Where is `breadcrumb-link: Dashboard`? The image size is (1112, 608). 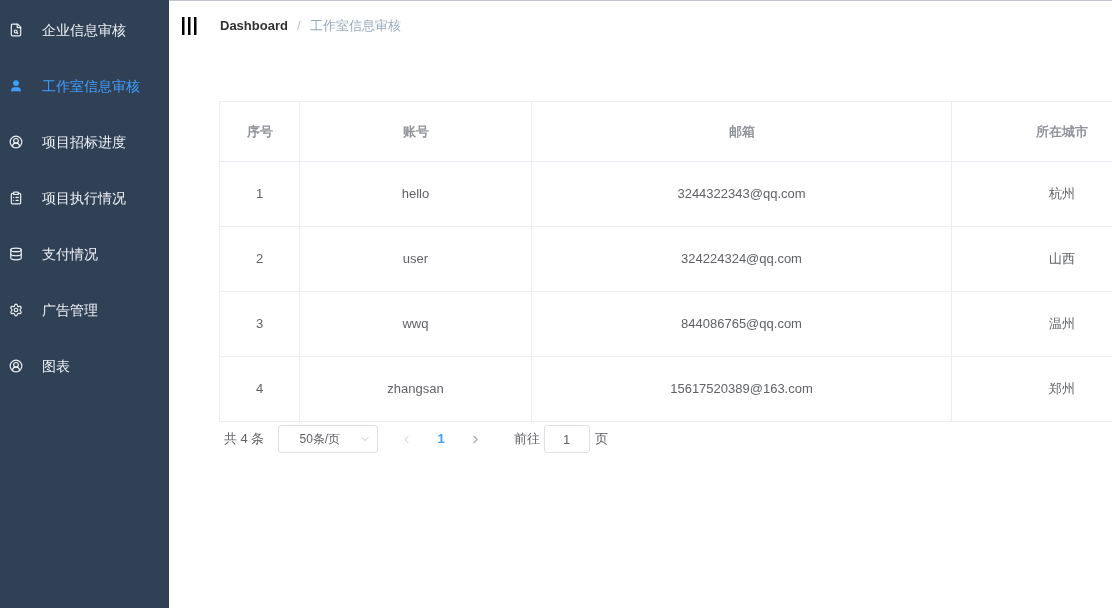
breadcrumb-link: Dashboard is located at coordinates (254, 26).